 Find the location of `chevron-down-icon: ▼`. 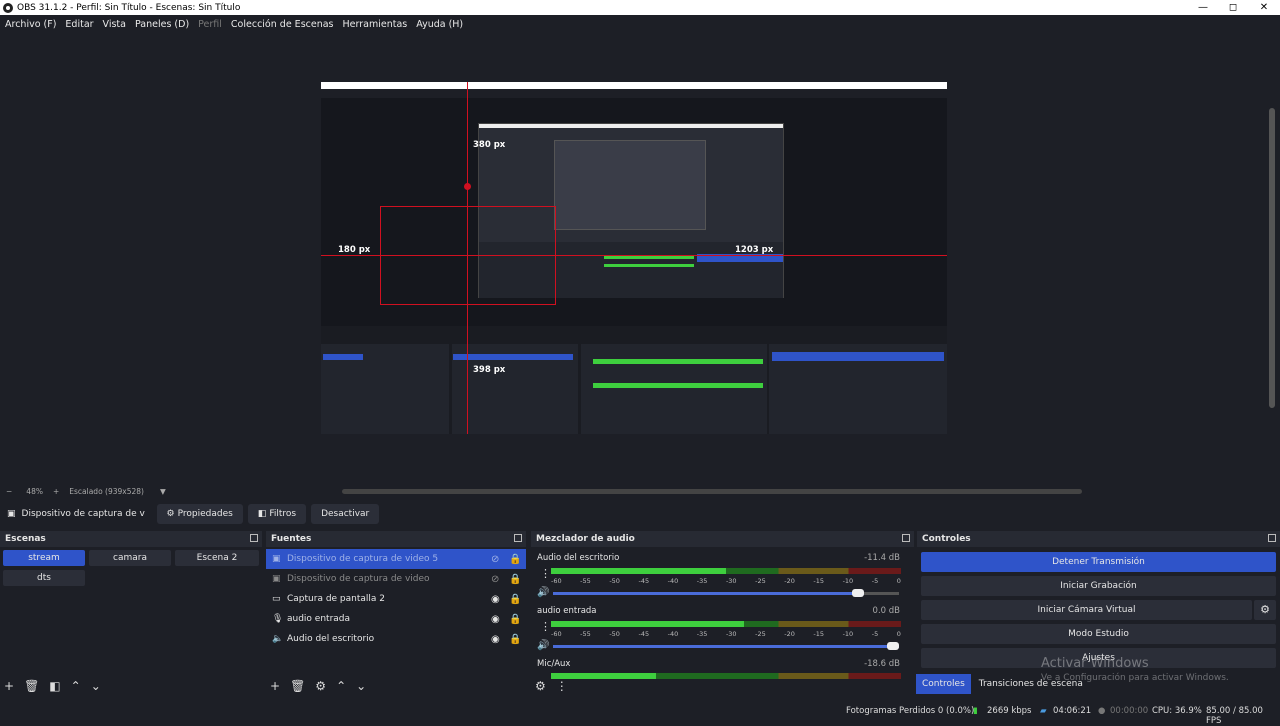

chevron-down-icon: ▼ is located at coordinates (163, 491).